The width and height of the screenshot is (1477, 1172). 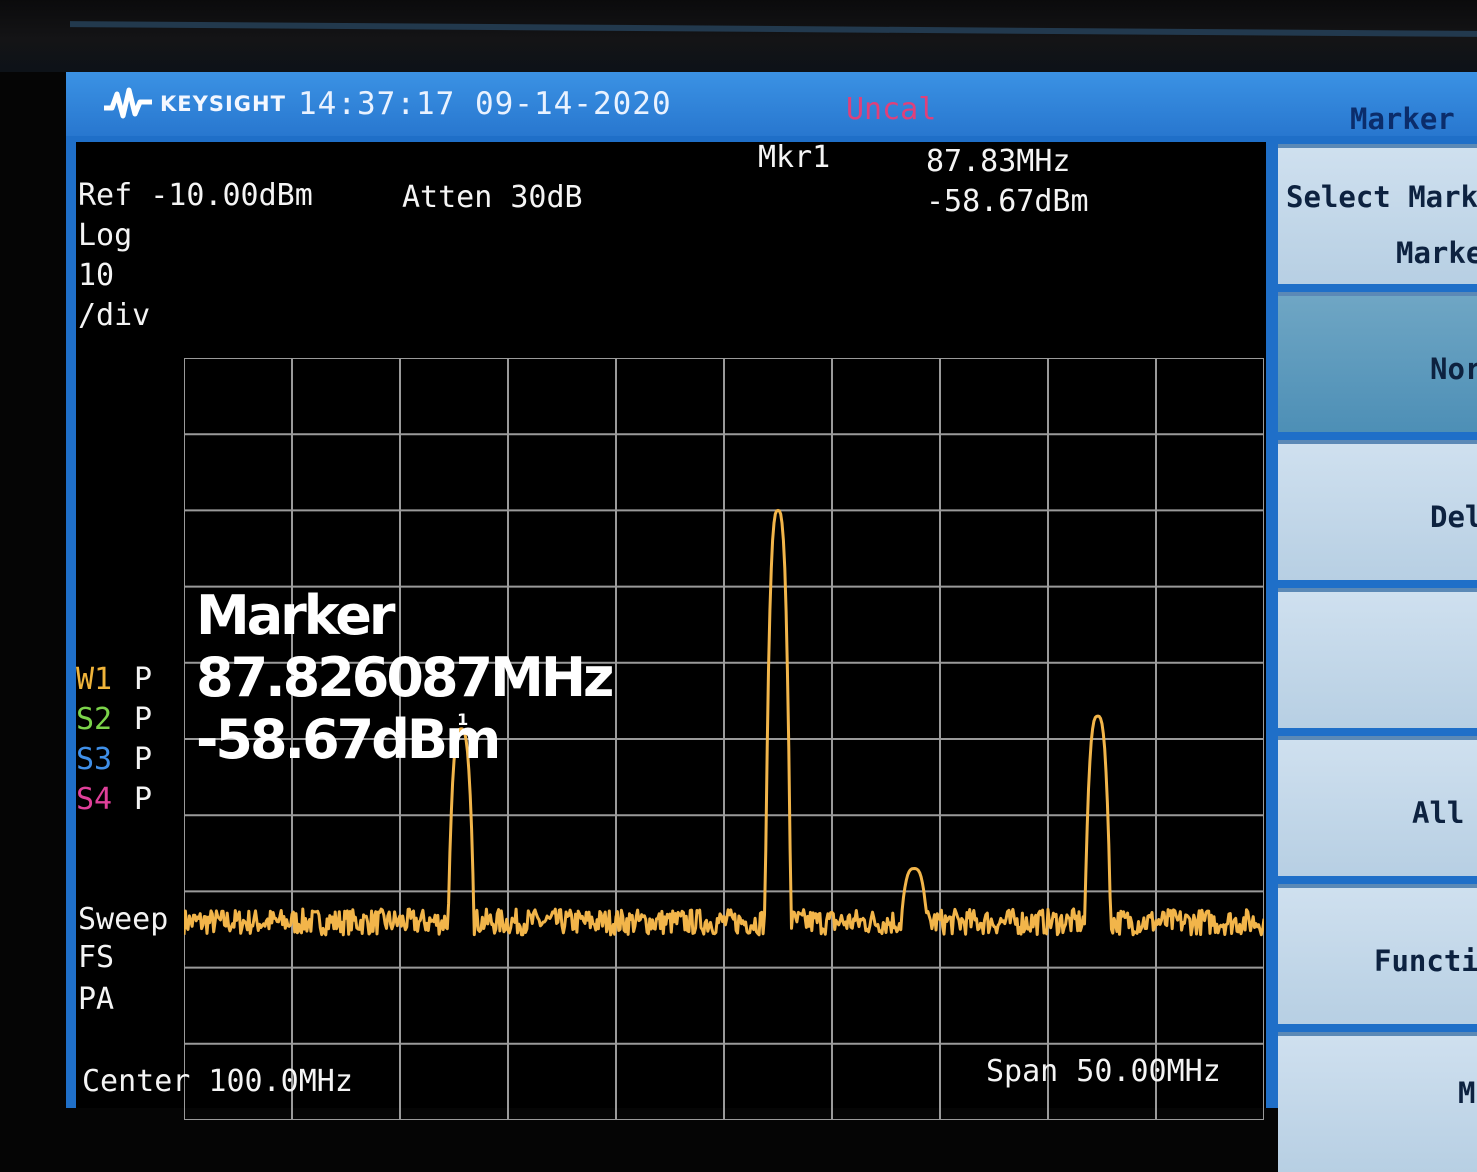 What do you see at coordinates (94, 759) in the screenshot?
I see `trace-3-label: S3` at bounding box center [94, 759].